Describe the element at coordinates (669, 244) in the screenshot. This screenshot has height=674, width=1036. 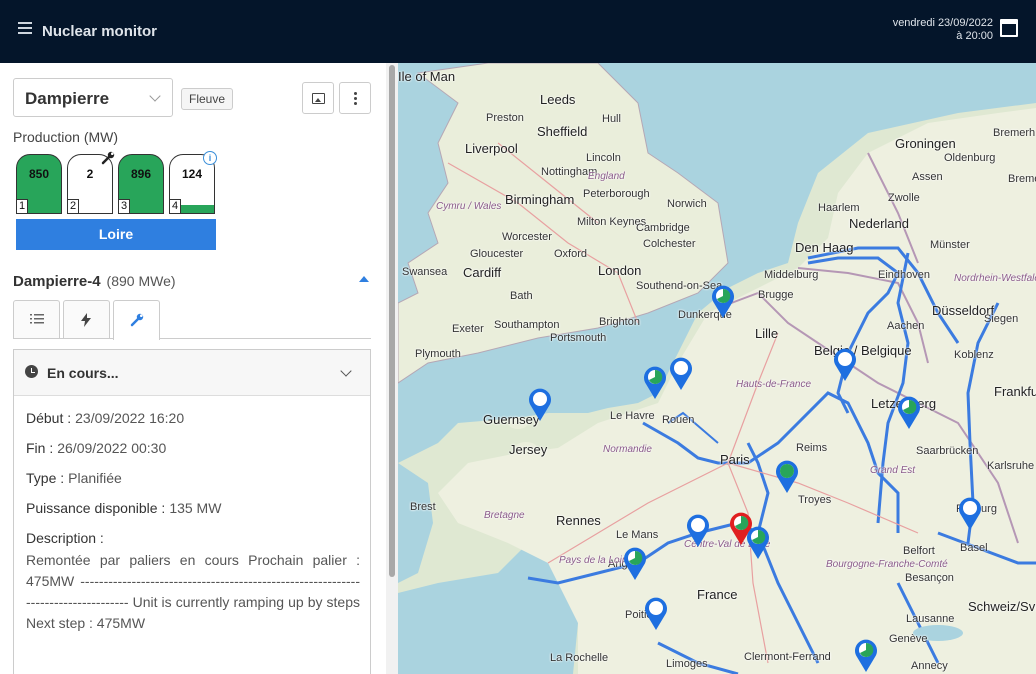
I see `map-label: Colchester` at that location.